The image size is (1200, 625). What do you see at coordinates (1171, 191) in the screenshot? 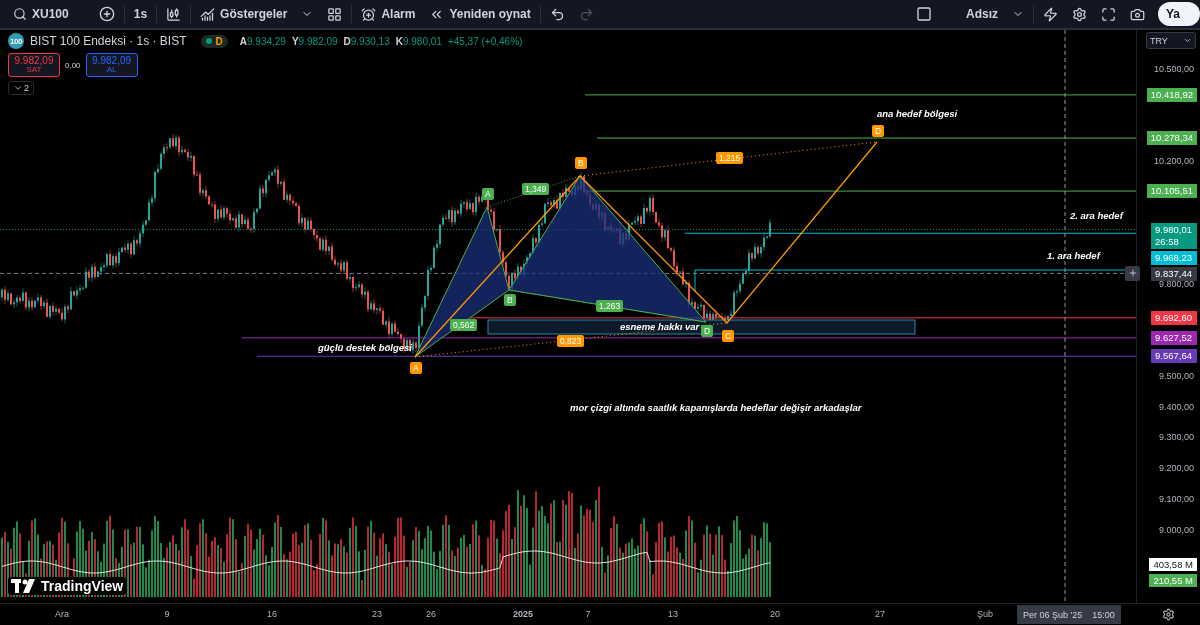
I see `price-tag: 10.105,51` at bounding box center [1171, 191].